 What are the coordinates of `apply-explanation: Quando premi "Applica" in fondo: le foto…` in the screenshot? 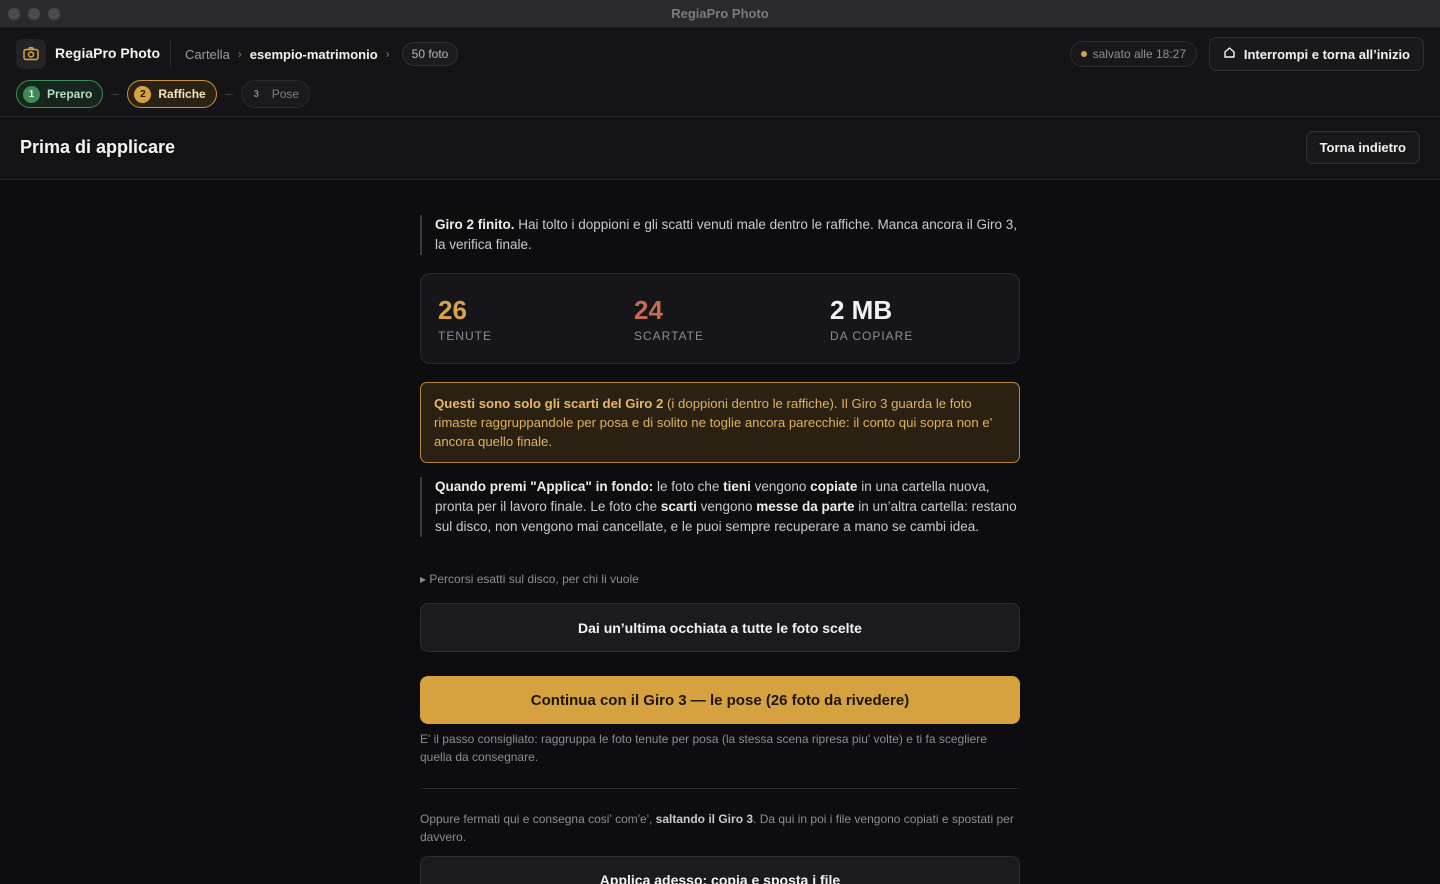 It's located at (720, 507).